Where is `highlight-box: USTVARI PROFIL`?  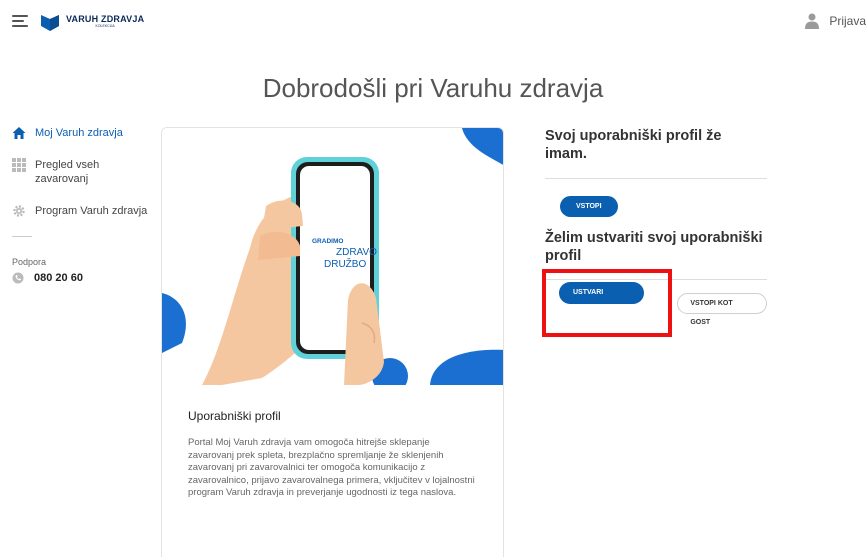
highlight-box: USTVARI PROFIL is located at coordinates (607, 303).